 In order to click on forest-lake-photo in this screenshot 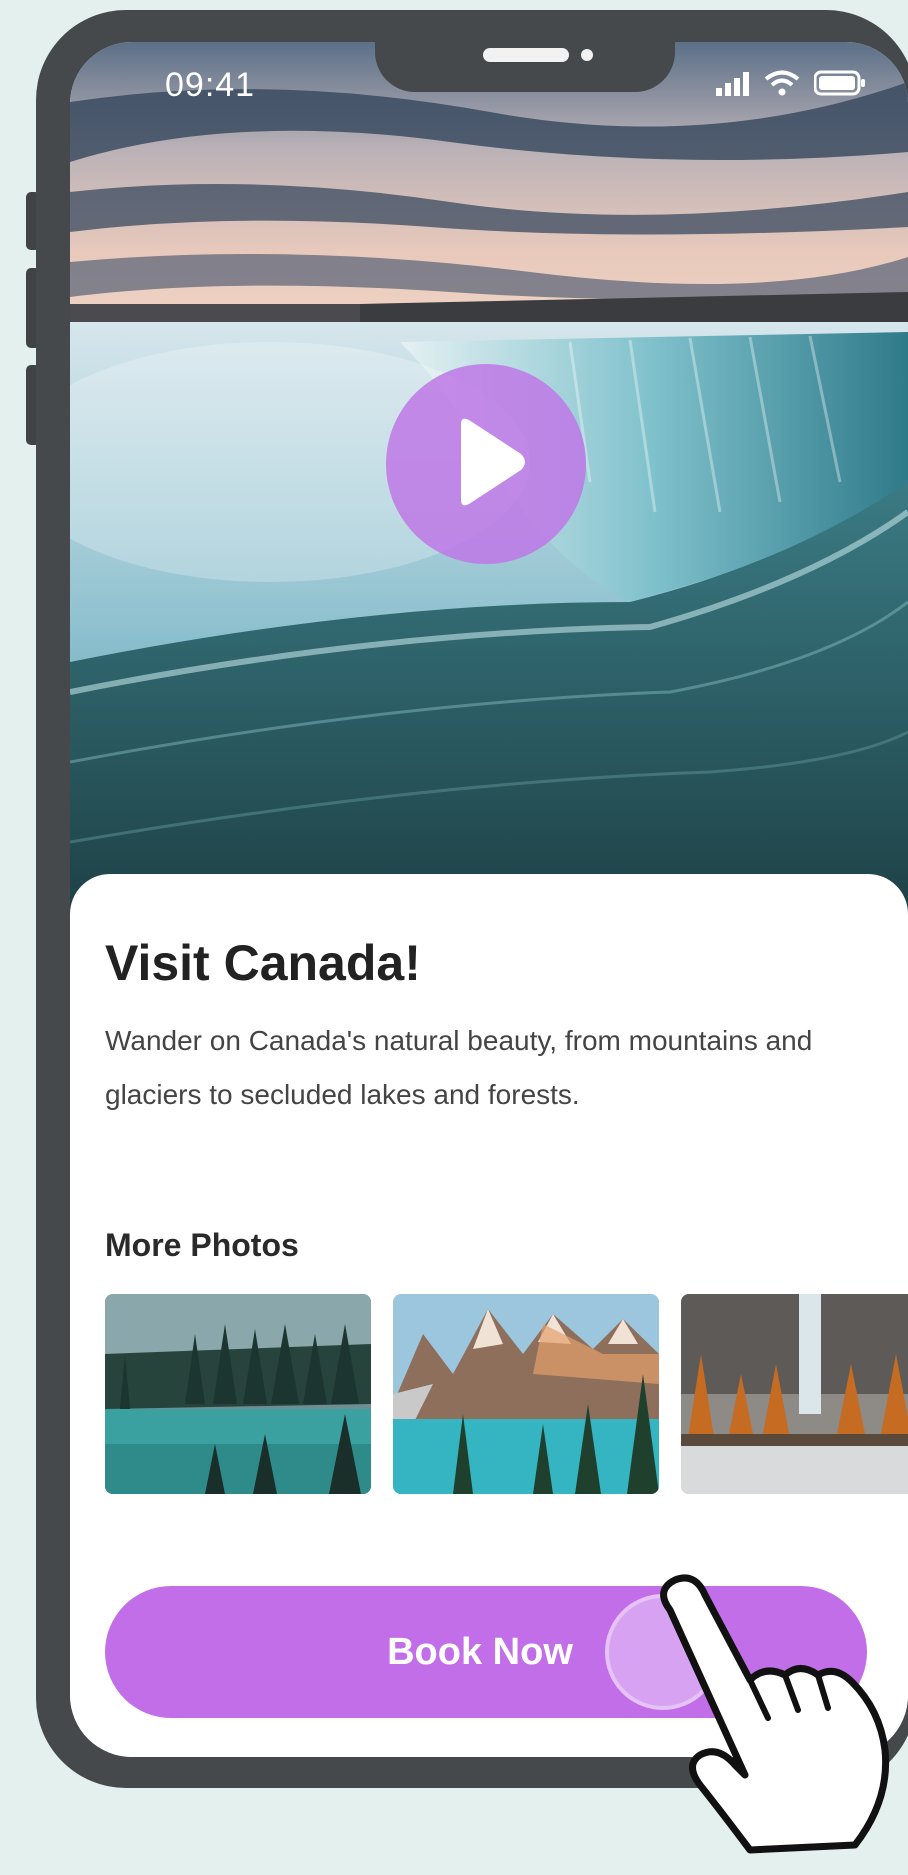, I will do `click(238, 1394)`.